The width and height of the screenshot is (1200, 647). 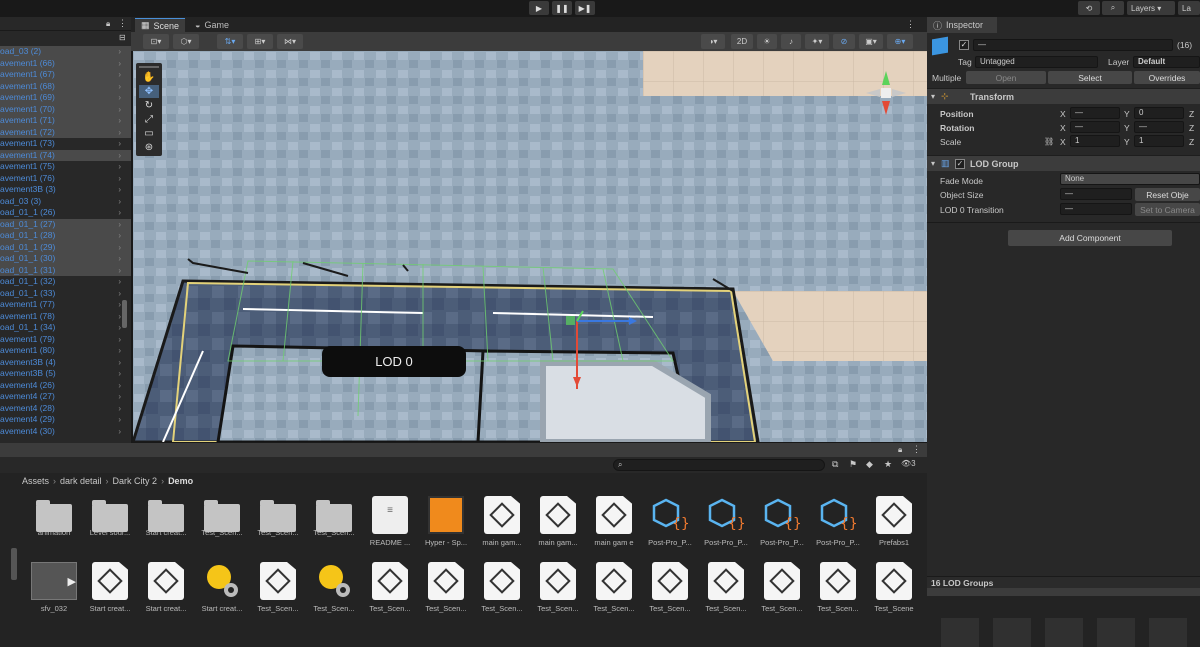 What do you see at coordinates (964, 45) in the screenshot?
I see `active-checkbox: ✓` at bounding box center [964, 45].